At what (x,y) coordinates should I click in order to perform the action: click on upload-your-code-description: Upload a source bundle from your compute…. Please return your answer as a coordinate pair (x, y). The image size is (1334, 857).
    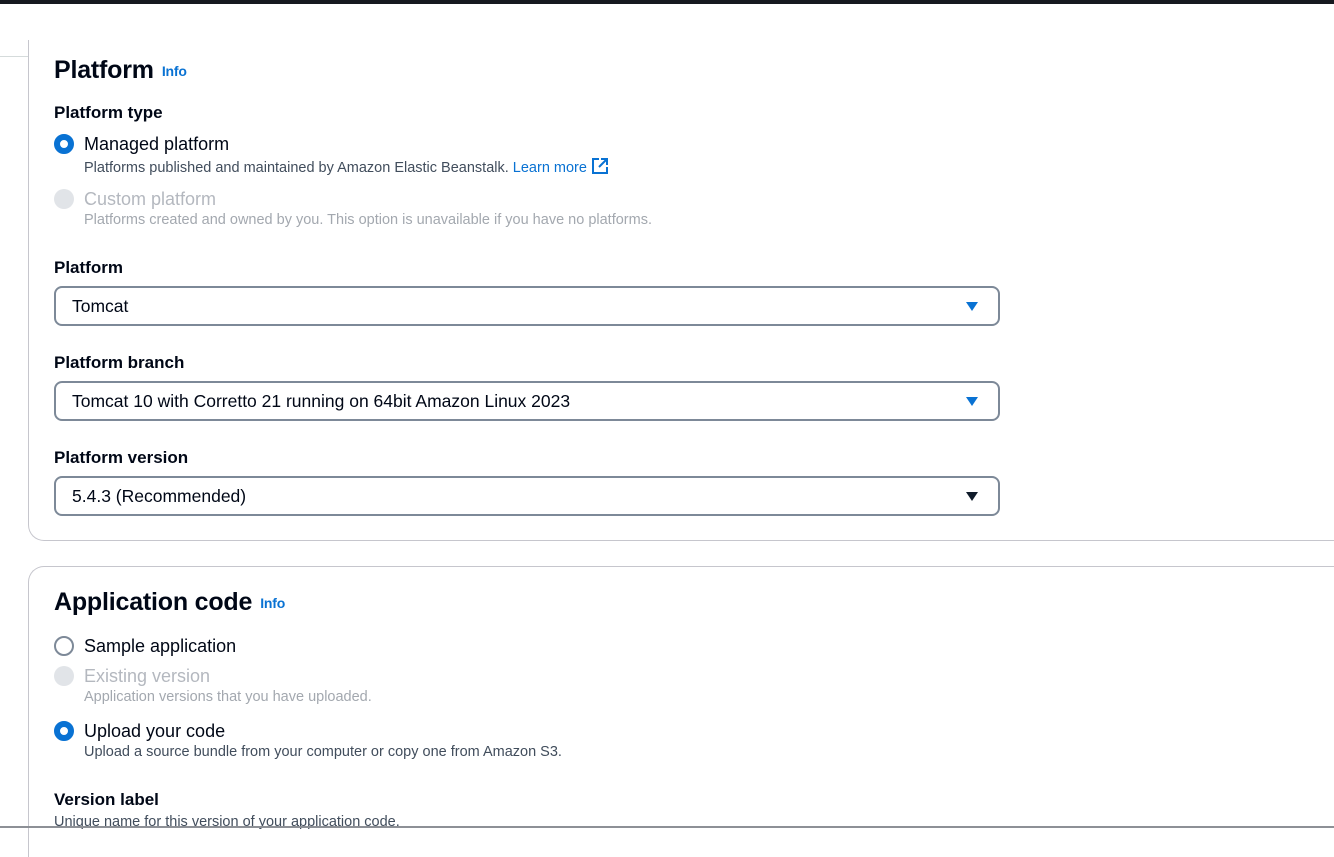
    Looking at the image, I should click on (323, 752).